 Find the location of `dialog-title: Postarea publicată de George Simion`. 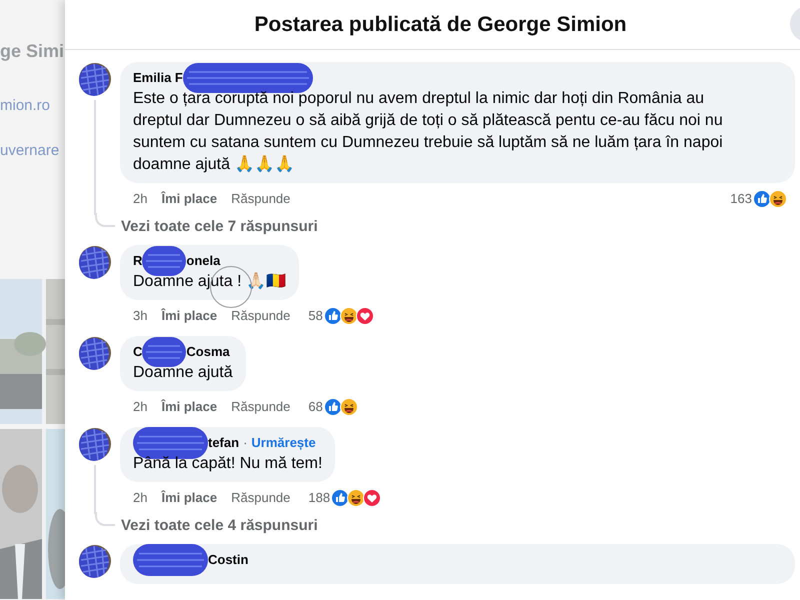

dialog-title: Postarea publicată de George Simion is located at coordinates (440, 25).